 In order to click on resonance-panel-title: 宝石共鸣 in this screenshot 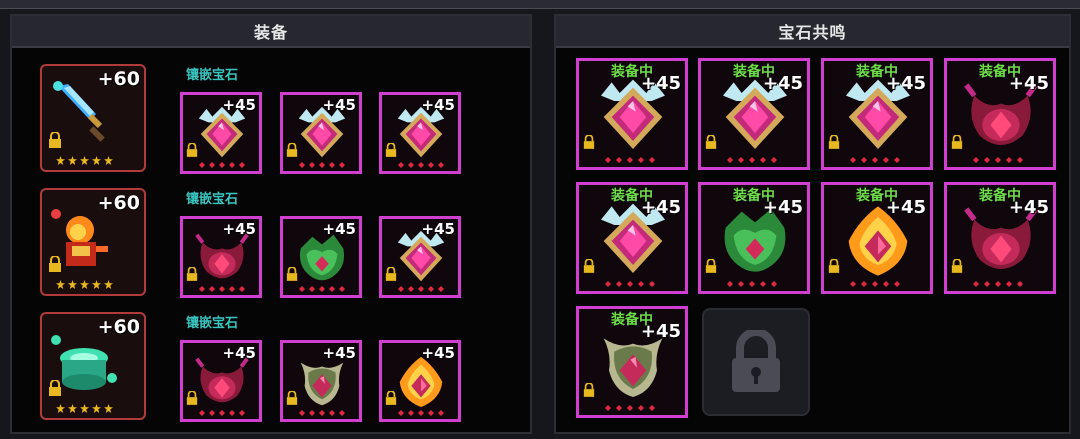, I will do `click(812, 32)`.